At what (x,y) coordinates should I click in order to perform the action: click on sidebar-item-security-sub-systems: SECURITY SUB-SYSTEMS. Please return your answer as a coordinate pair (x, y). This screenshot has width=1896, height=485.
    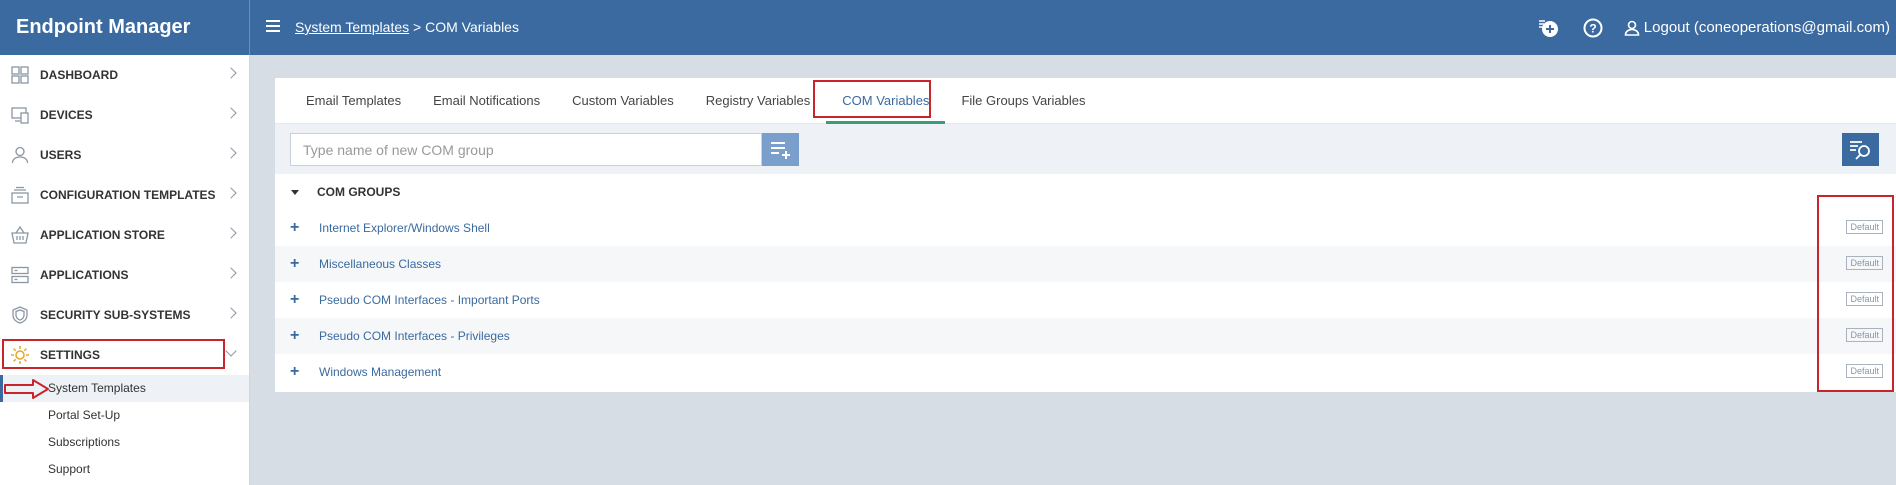
    Looking at the image, I should click on (124, 315).